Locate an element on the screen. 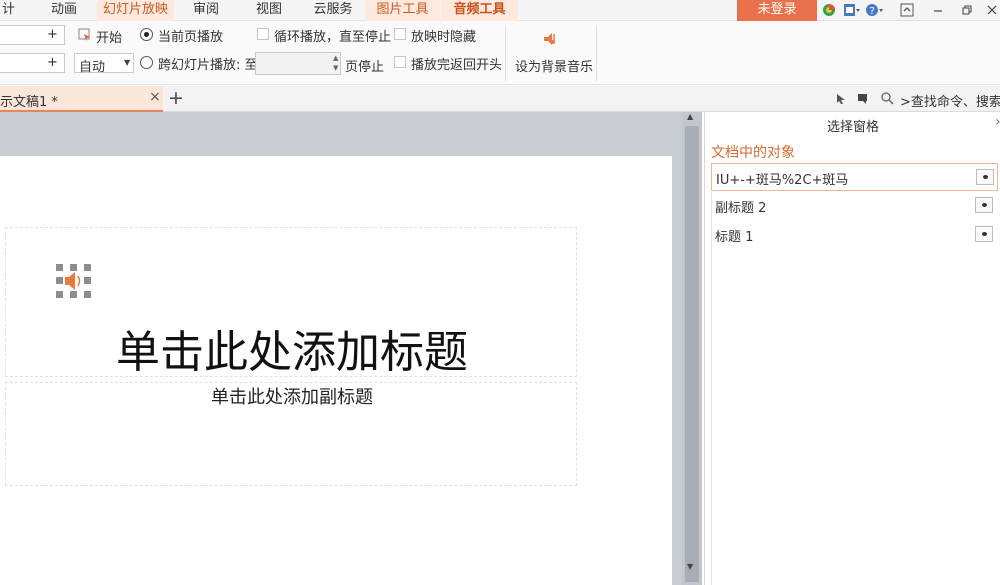  comment-icon is located at coordinates (863, 99).